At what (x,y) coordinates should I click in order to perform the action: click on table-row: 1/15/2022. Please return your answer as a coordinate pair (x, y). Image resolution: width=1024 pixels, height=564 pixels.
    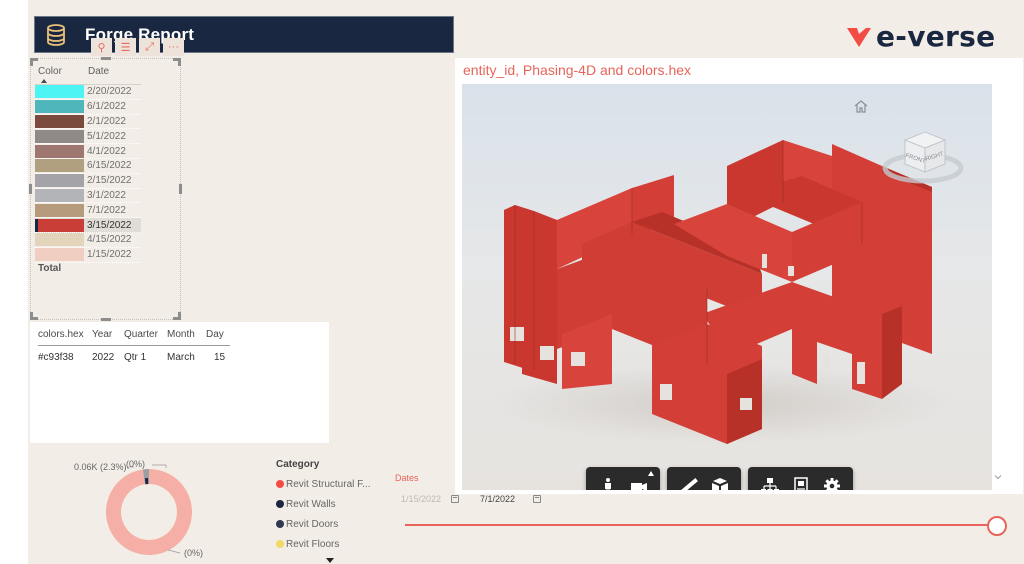
    Looking at the image, I should click on (88, 255).